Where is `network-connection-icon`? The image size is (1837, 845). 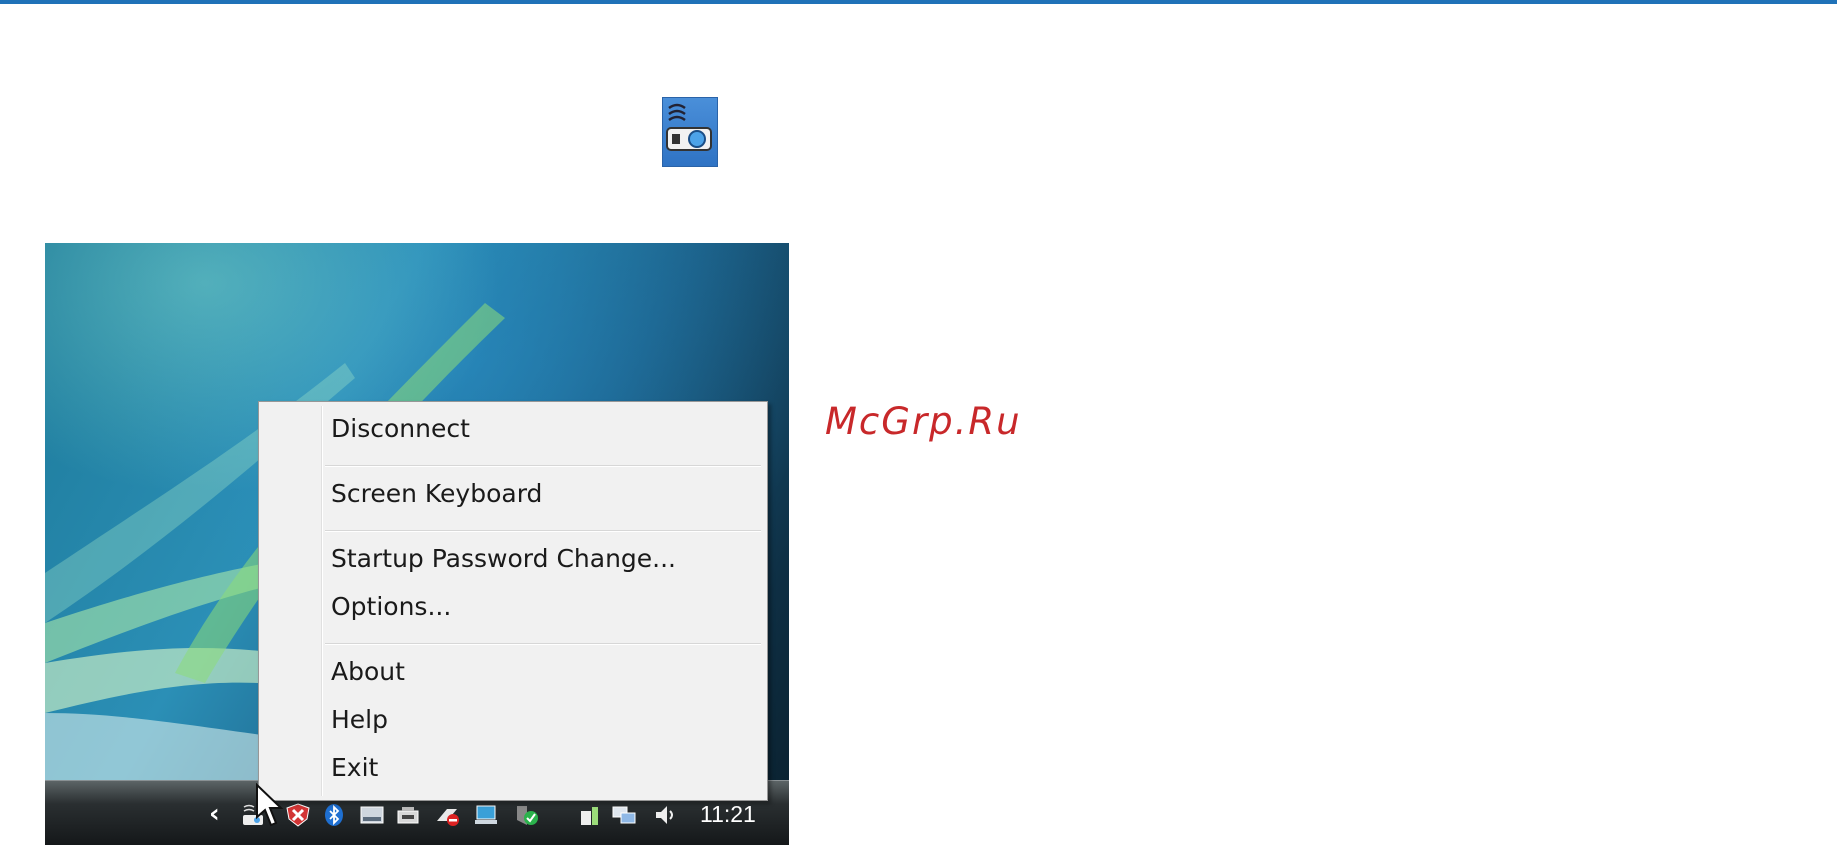
network-connection-icon is located at coordinates (486, 815).